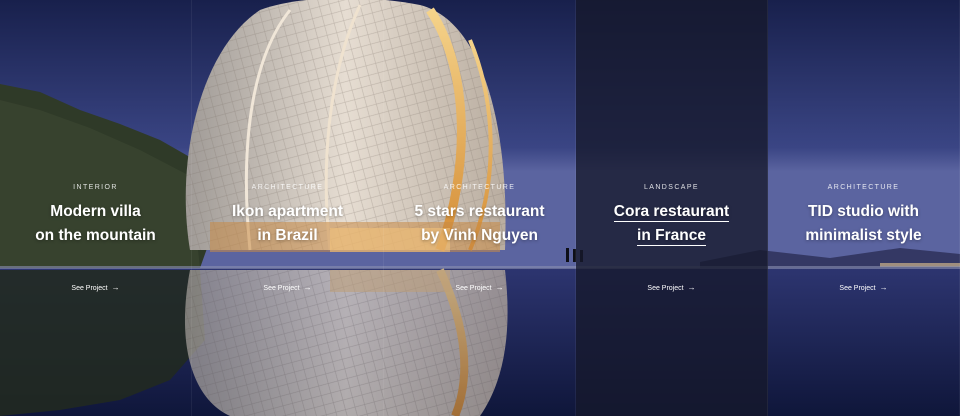 This screenshot has height=416, width=960. I want to click on project-title: Cora restaurant in France, so click(672, 224).